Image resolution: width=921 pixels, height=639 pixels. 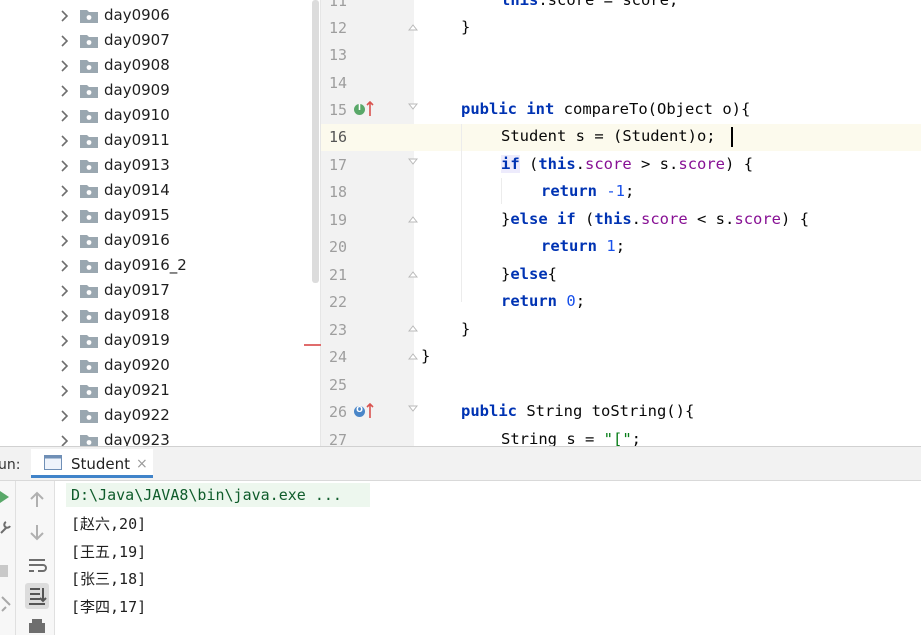 I want to click on tree-item: day0917, so click(x=160, y=290).